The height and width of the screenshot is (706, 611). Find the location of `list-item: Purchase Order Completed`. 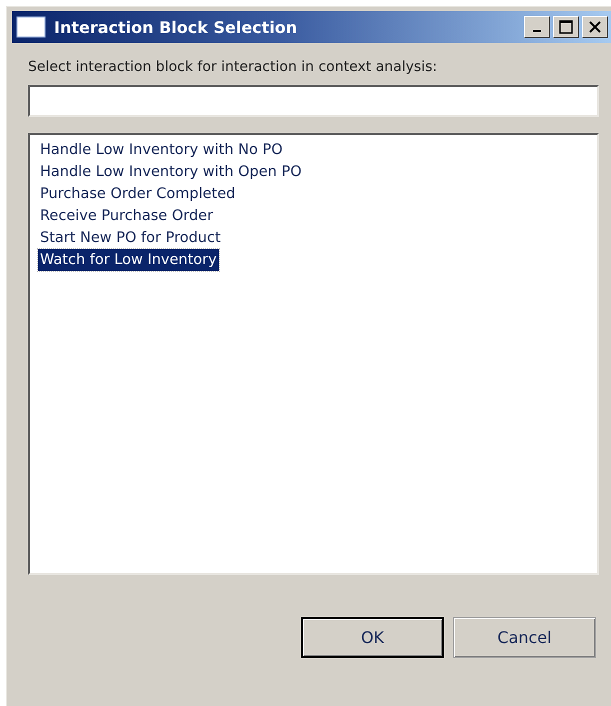

list-item: Purchase Order Completed is located at coordinates (138, 194).